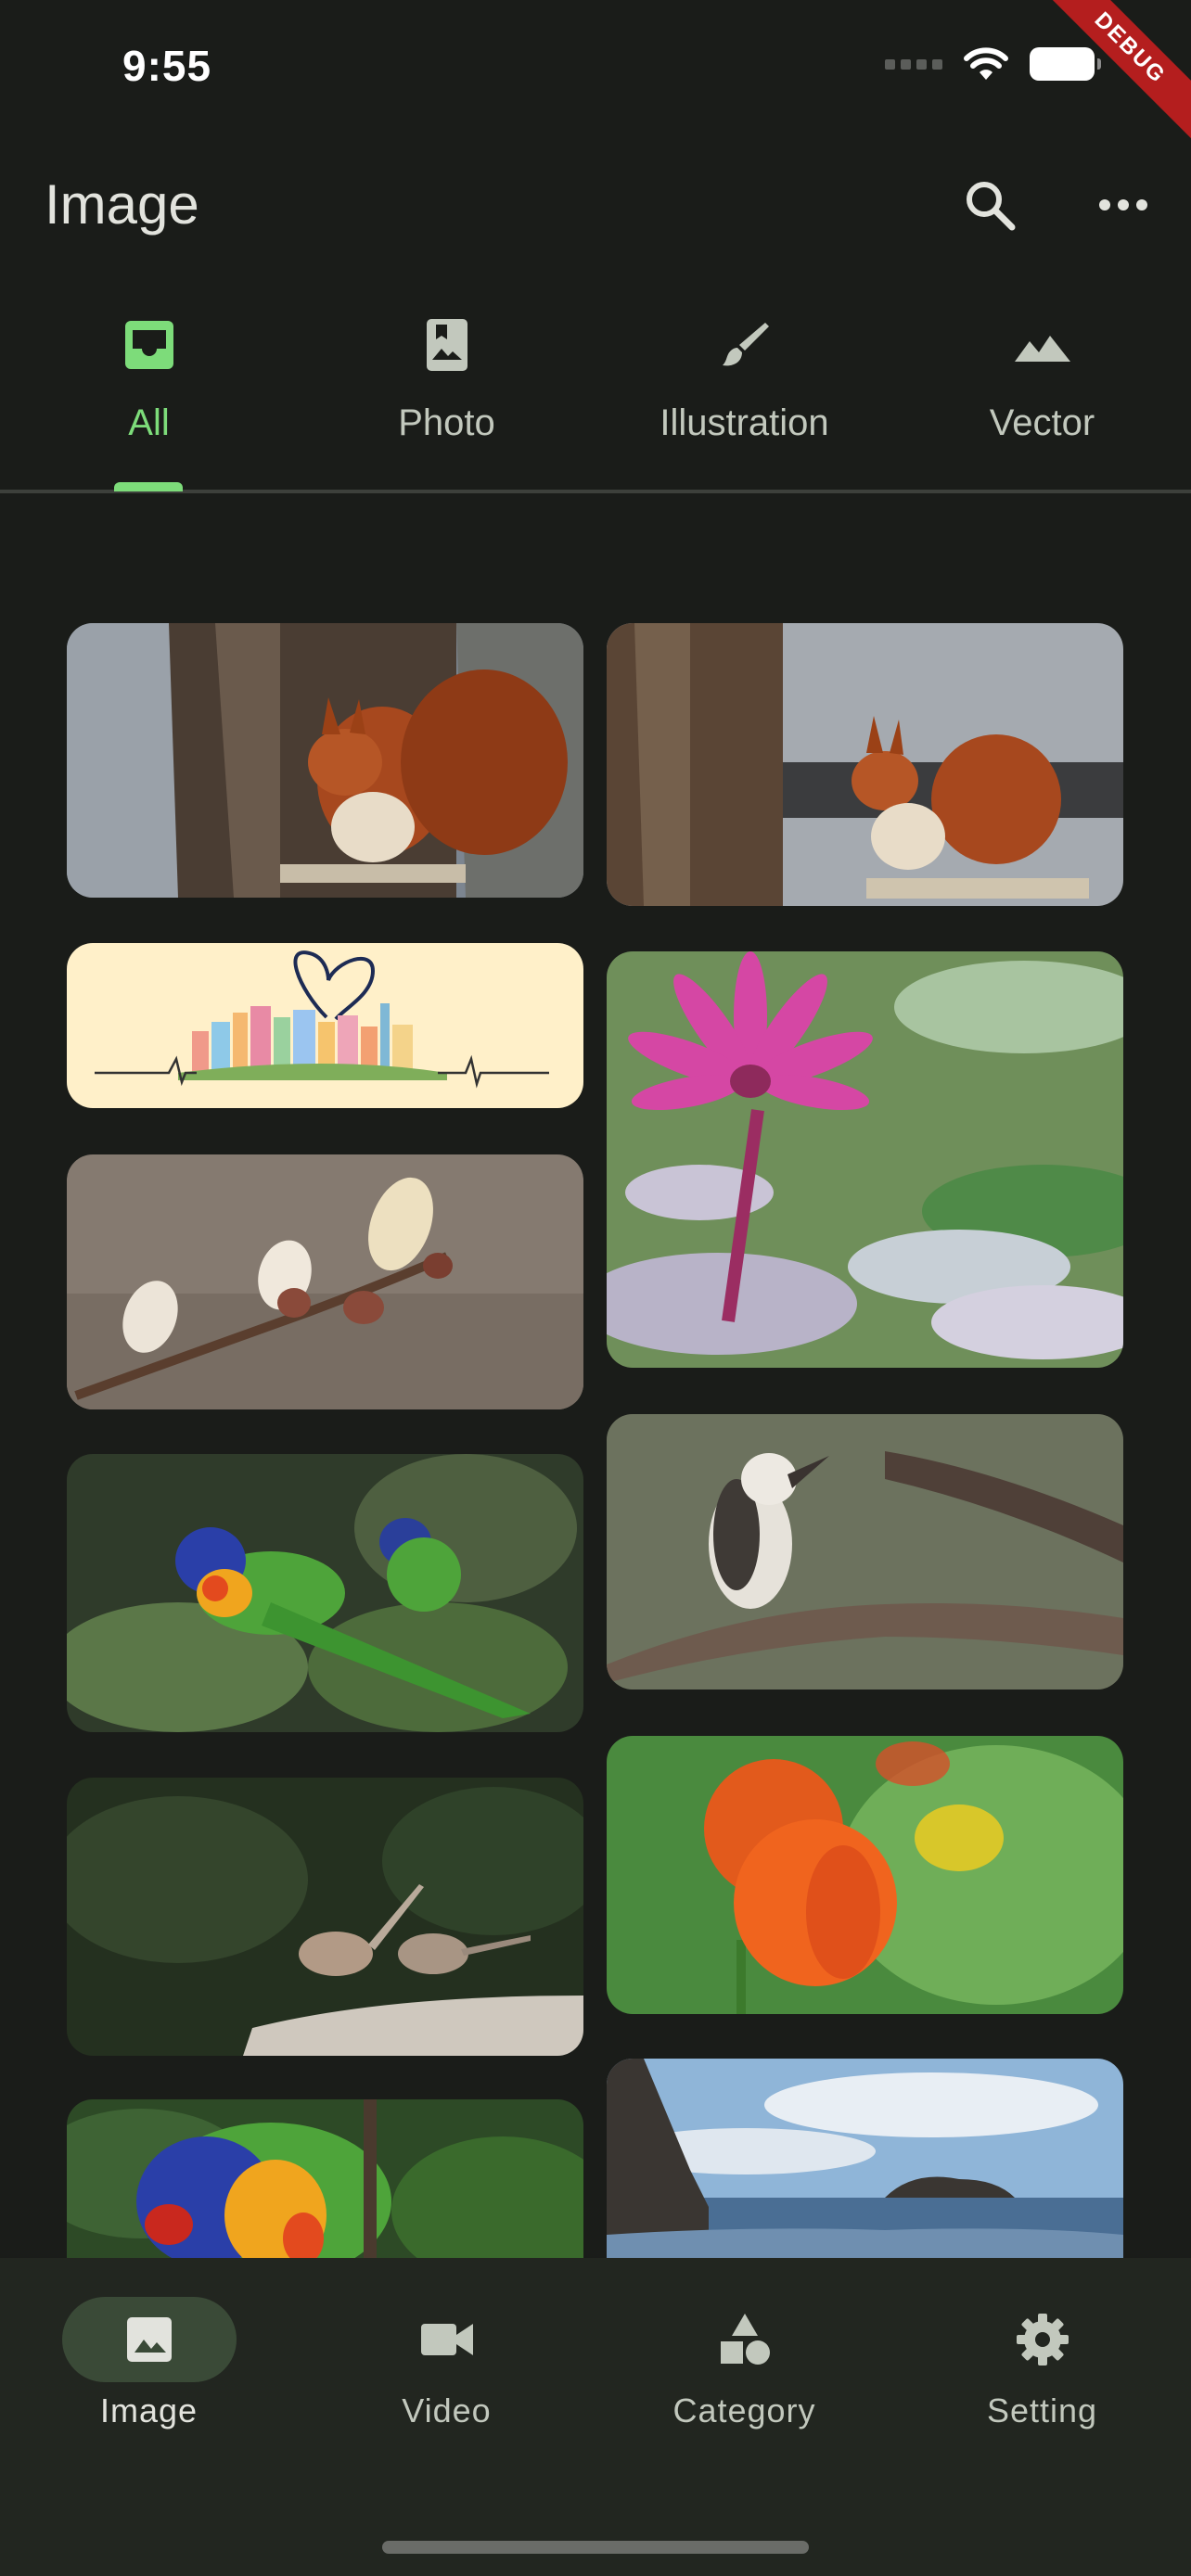  I want to click on page-title: Image, so click(122, 204).